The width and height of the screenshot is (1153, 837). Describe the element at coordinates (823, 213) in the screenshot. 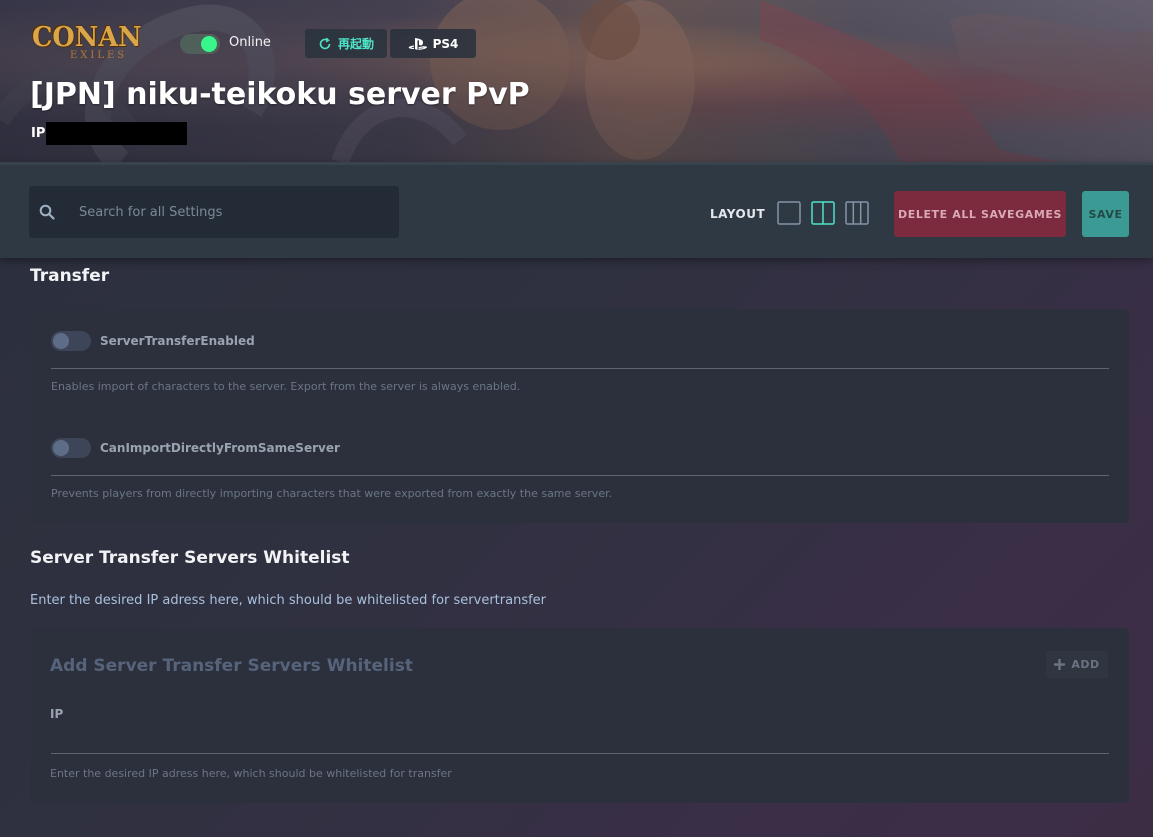

I see `layout-two-column-icon` at that location.